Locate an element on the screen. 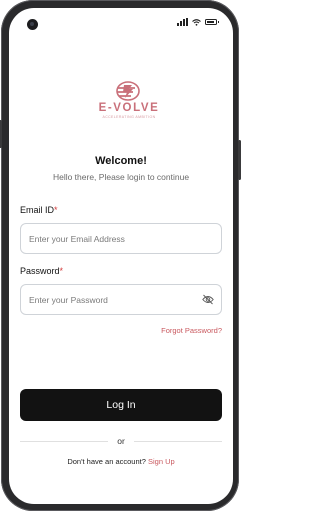  password-label: Password* is located at coordinates (41, 271).